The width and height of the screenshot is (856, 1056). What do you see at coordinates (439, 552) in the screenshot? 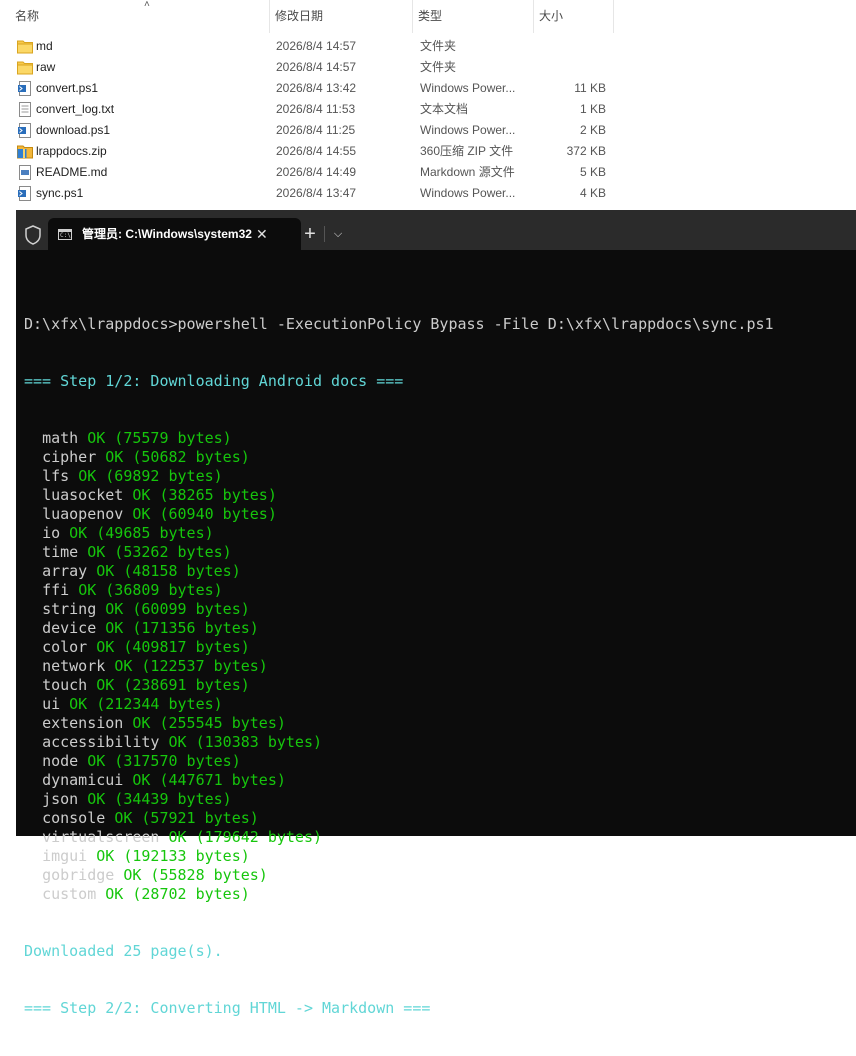
I see `download-entry: time OK (53262 bytes)` at bounding box center [439, 552].